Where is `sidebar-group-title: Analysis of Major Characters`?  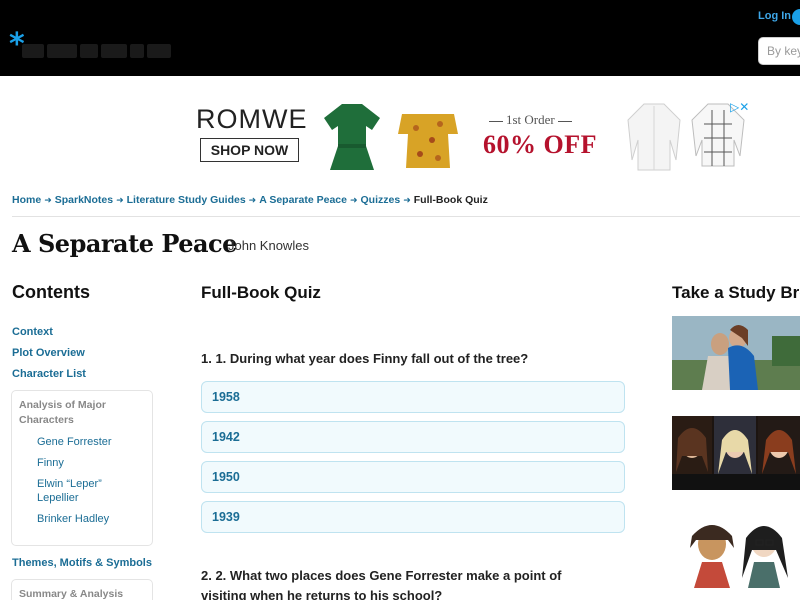 sidebar-group-title: Analysis of Major Characters is located at coordinates (82, 413).